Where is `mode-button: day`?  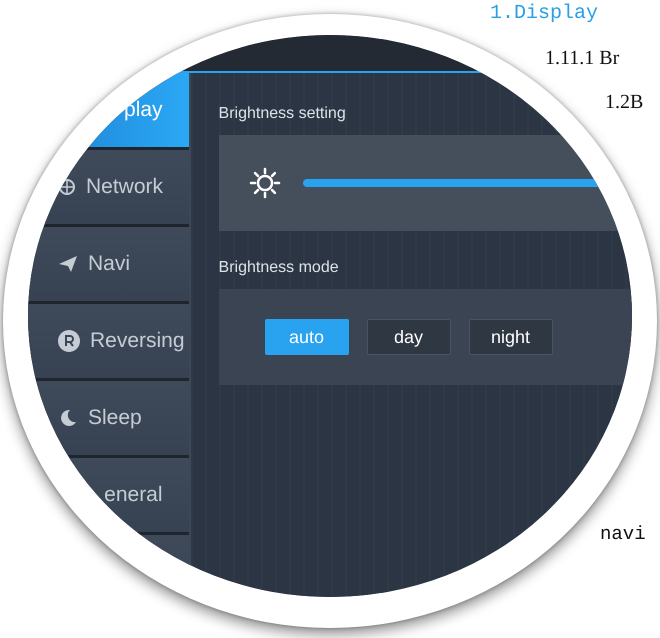
mode-button: day is located at coordinates (408, 337).